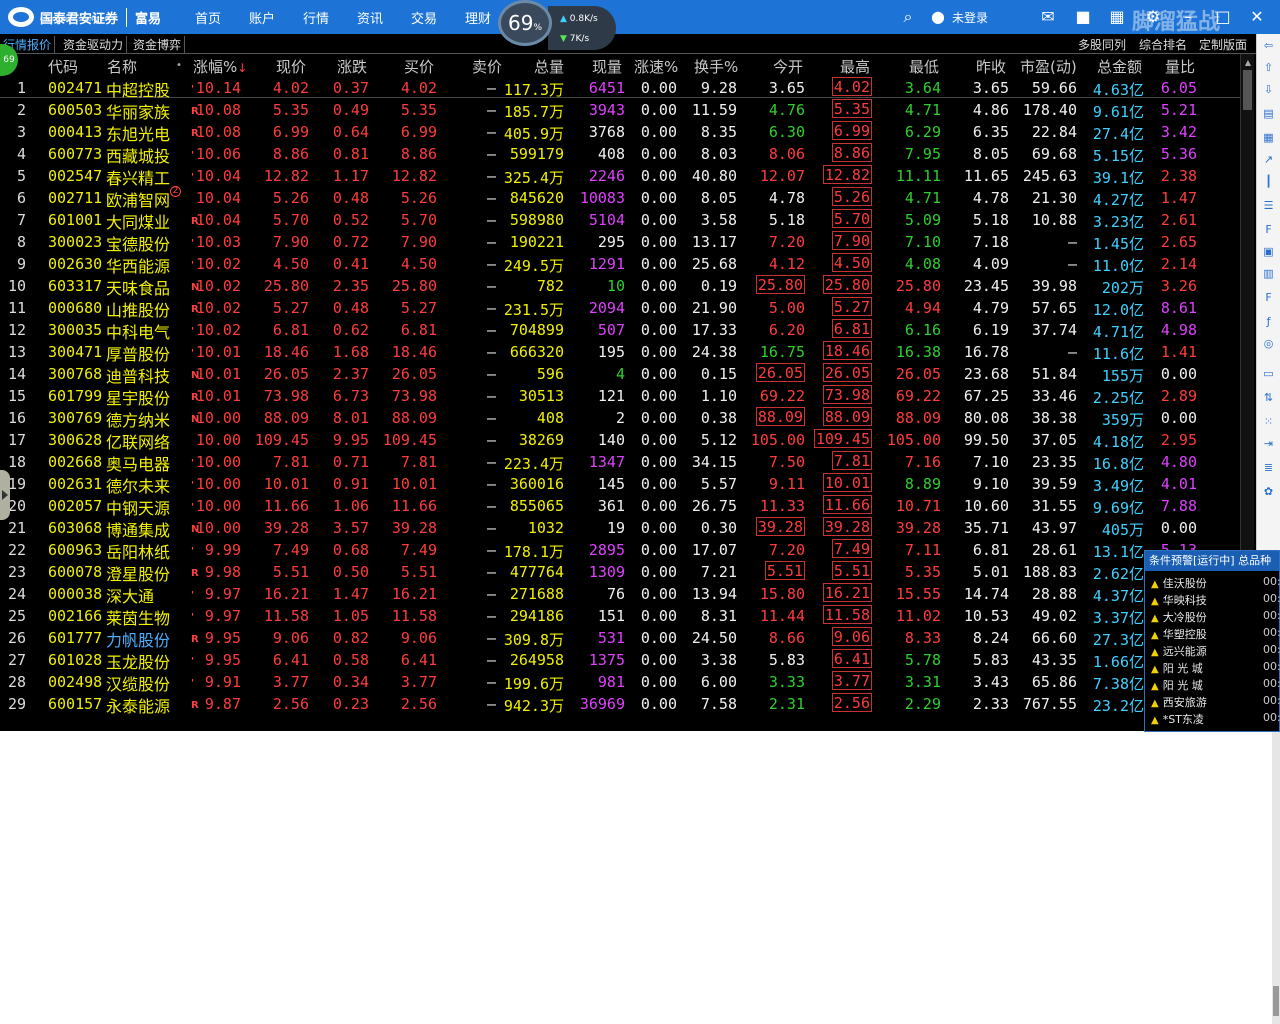  I want to click on user-icon: ●, so click(938, 17).